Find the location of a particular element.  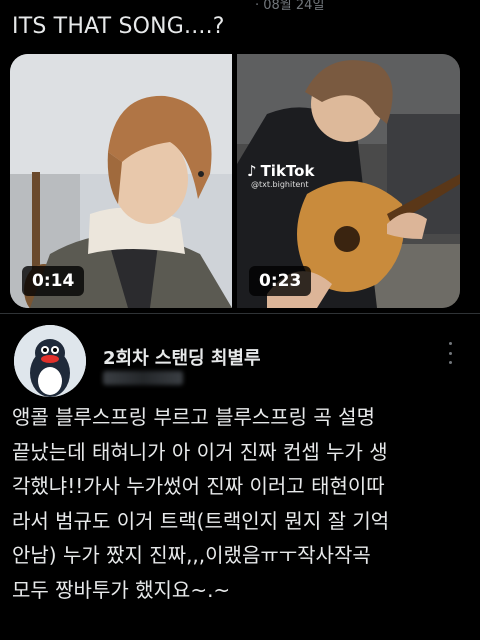

tiktok-icon: ♪ is located at coordinates (252, 171).